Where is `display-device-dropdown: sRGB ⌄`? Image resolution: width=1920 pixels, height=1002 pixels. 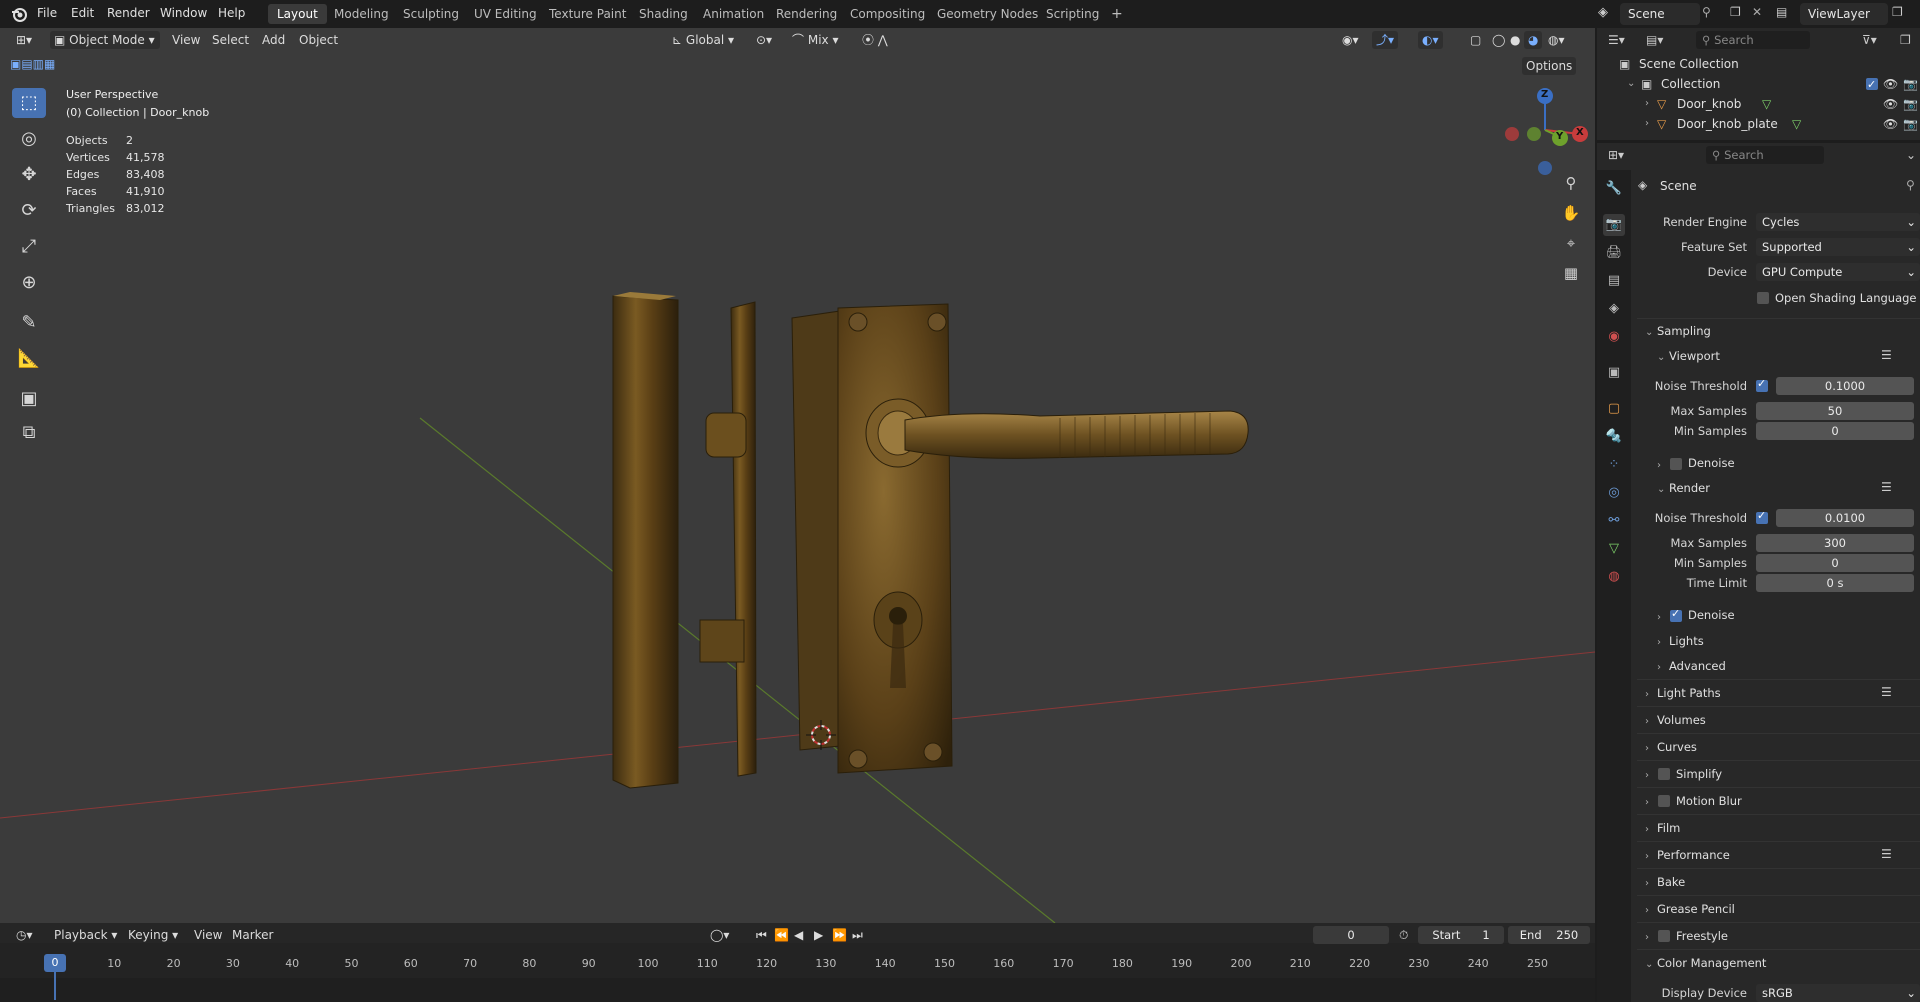 display-device-dropdown: sRGB ⌄ is located at coordinates (1838, 993).